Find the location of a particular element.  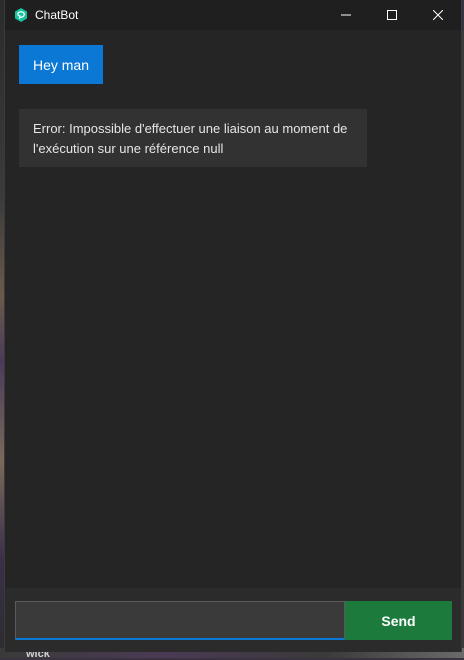

minimize-button is located at coordinates (346, 15).